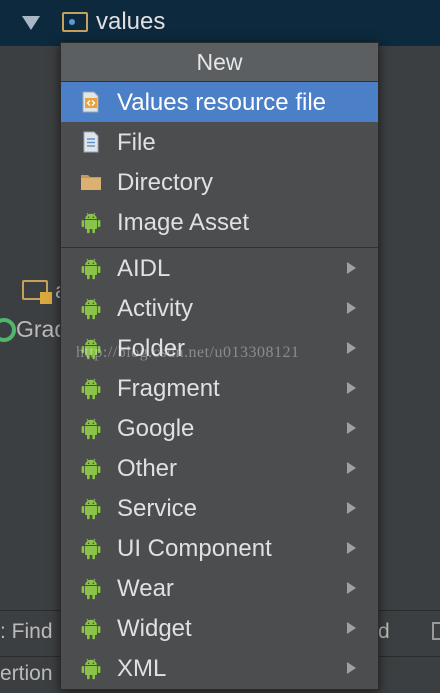  What do you see at coordinates (145, 588) in the screenshot?
I see `menu-item-label: Wear` at bounding box center [145, 588].